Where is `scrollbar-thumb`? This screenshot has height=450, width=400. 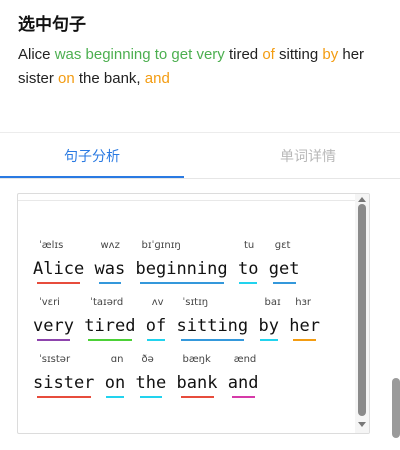 scrollbar-thumb is located at coordinates (362, 310).